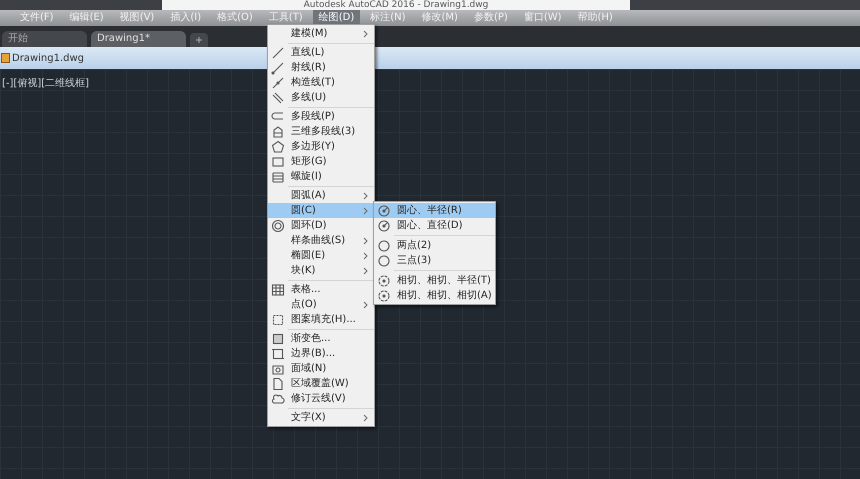  What do you see at coordinates (309, 67) in the screenshot?
I see `menu-item-label: 射线(R)` at bounding box center [309, 67].